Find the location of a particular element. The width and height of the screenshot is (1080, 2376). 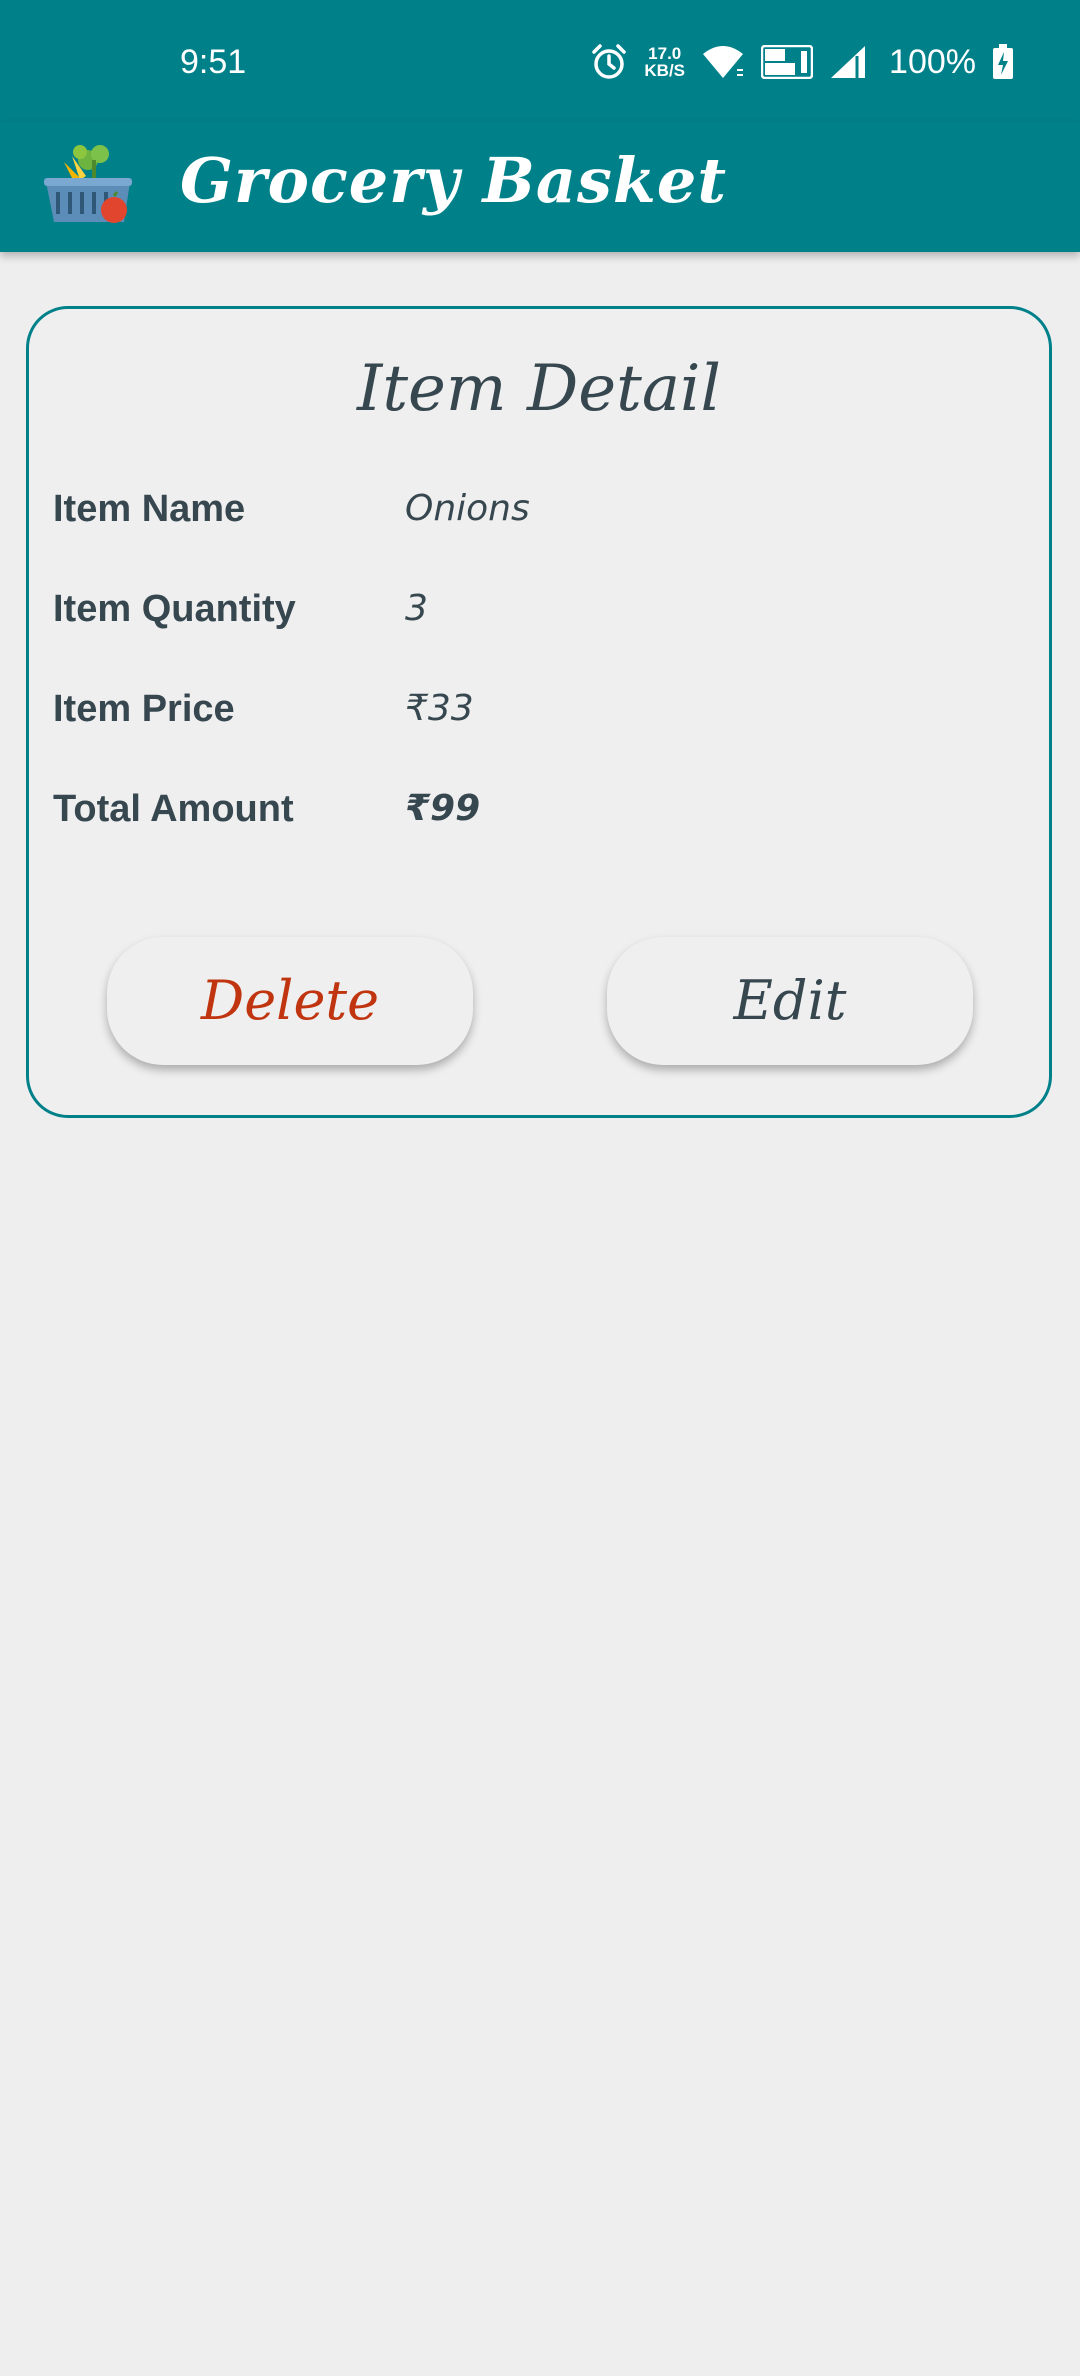

status-bar: 9:51 17.0 KB/S 100% is located at coordinates (540, 61).